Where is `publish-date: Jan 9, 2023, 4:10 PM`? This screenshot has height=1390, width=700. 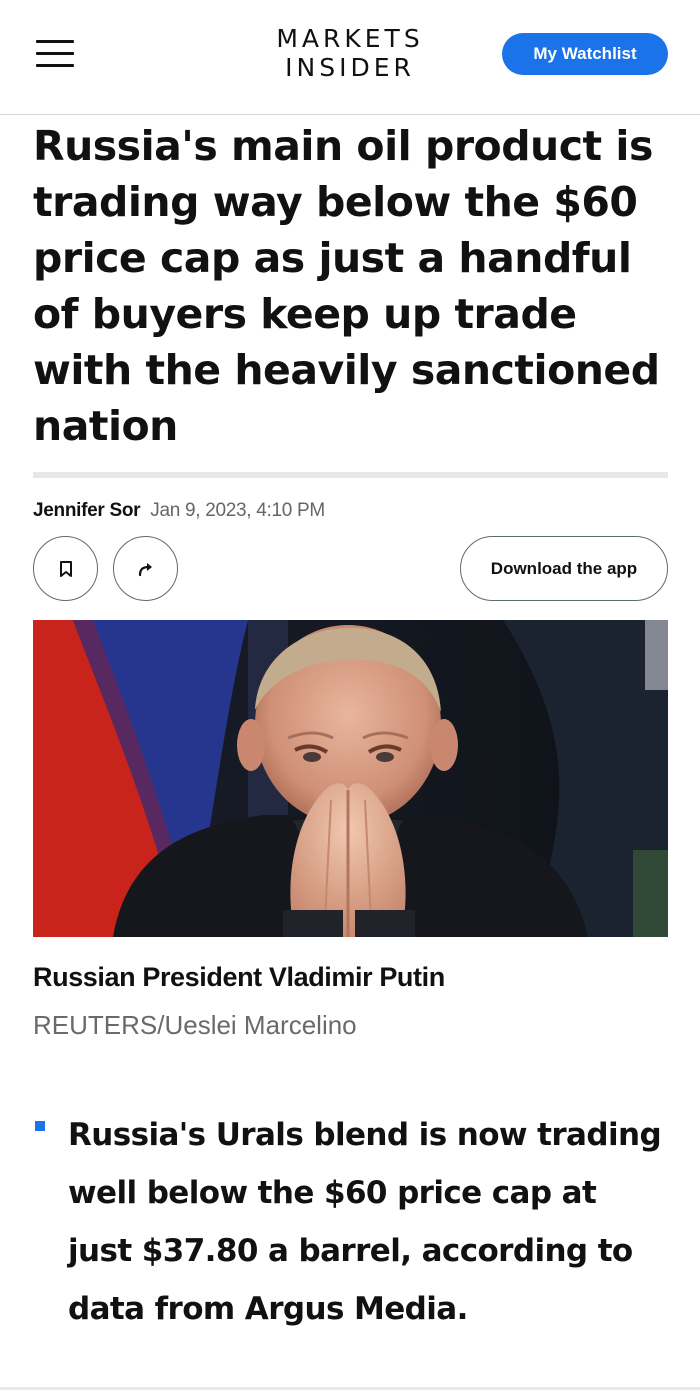
publish-date: Jan 9, 2023, 4:10 PM is located at coordinates (237, 510).